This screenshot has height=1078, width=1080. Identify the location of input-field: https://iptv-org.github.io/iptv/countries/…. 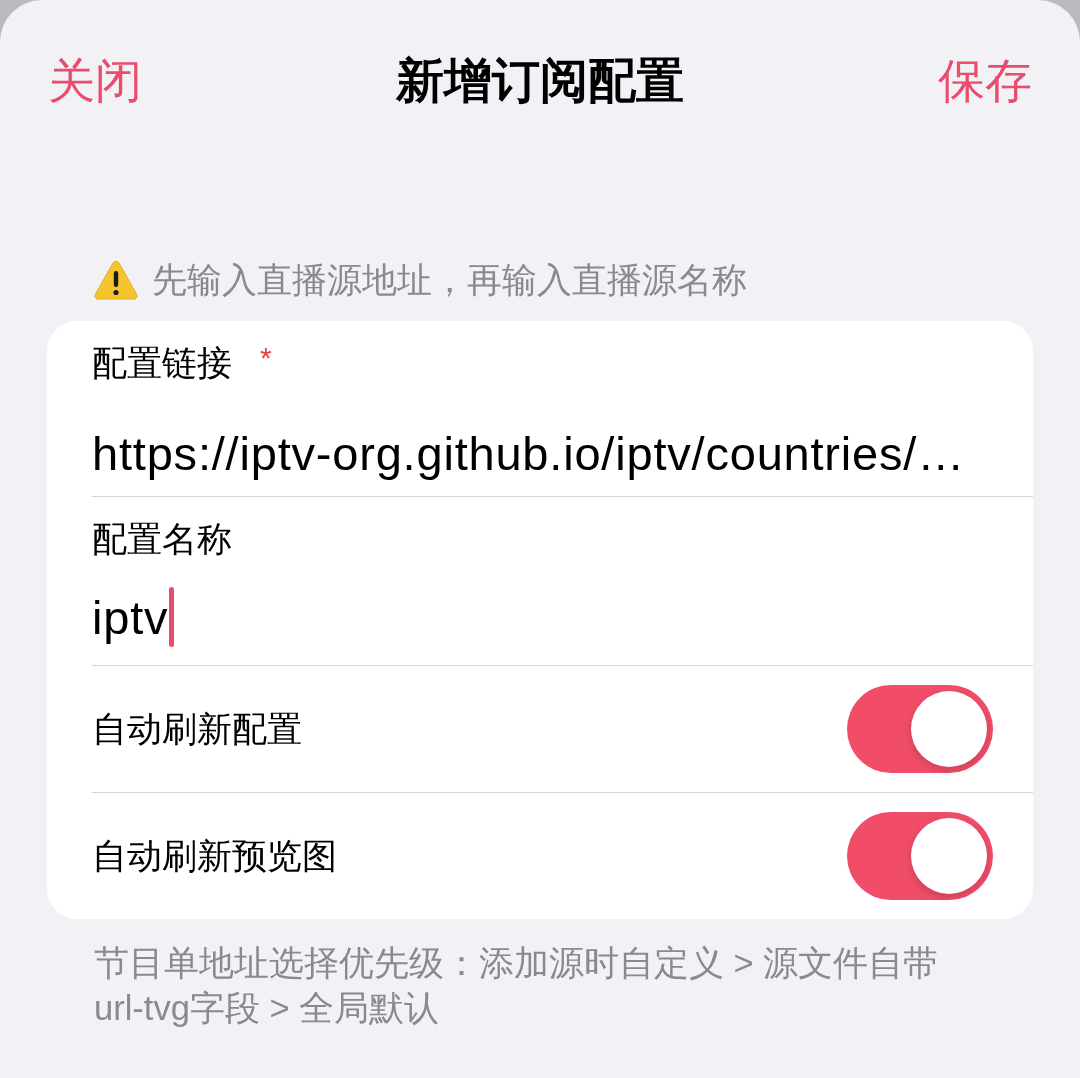
(528, 453).